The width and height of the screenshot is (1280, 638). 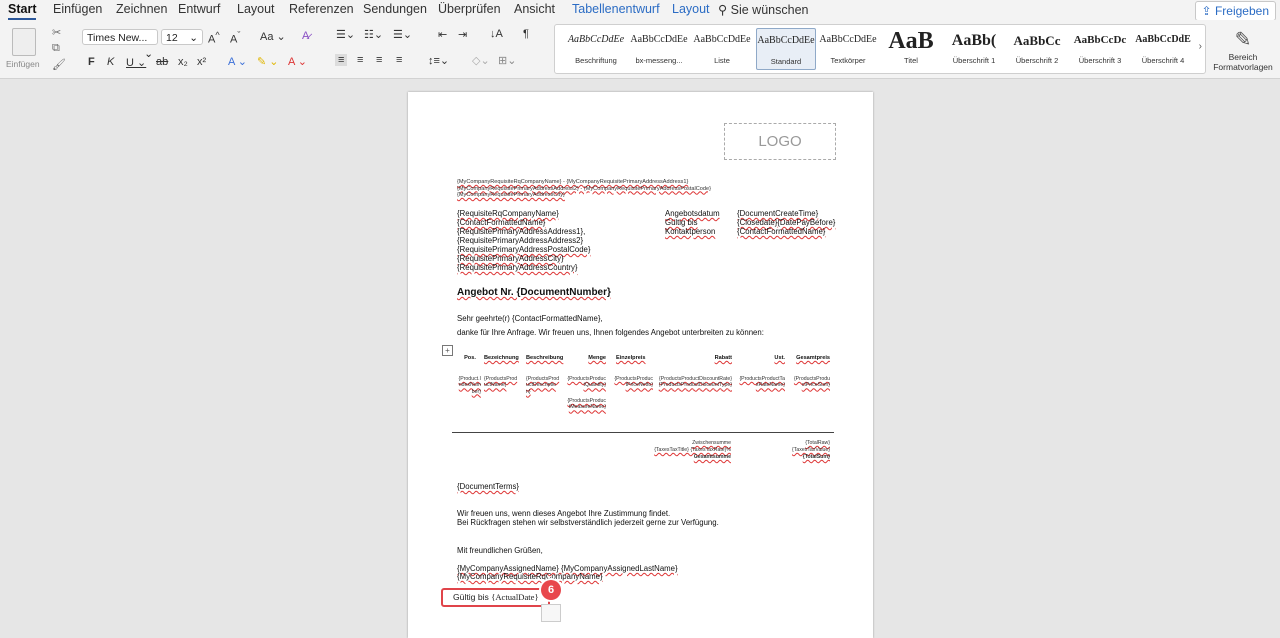 What do you see at coordinates (722, 48) in the screenshot?
I see `style-liste: AaBbCcDdEe Liste` at bounding box center [722, 48].